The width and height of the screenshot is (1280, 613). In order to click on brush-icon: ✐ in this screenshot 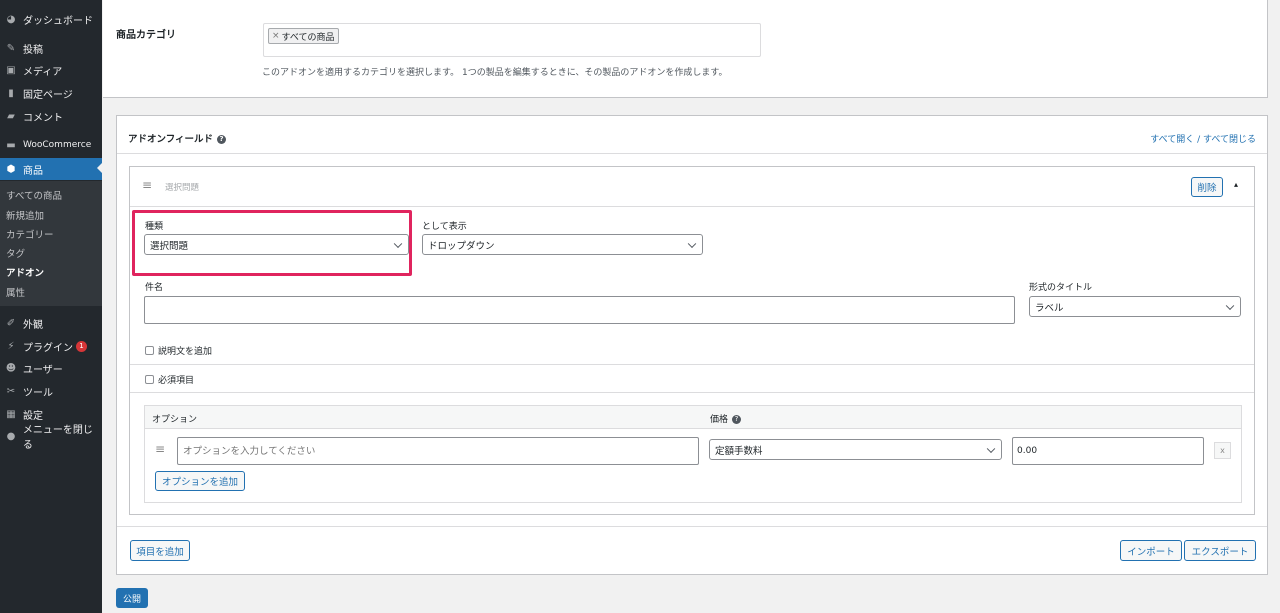, I will do `click(11, 323)`.